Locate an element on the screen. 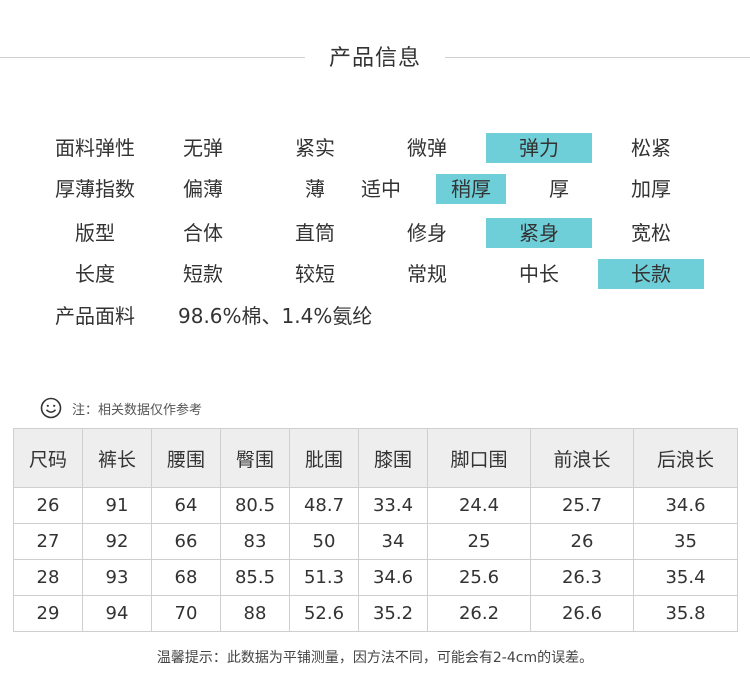  column-header: 臀围 is located at coordinates (255, 458).